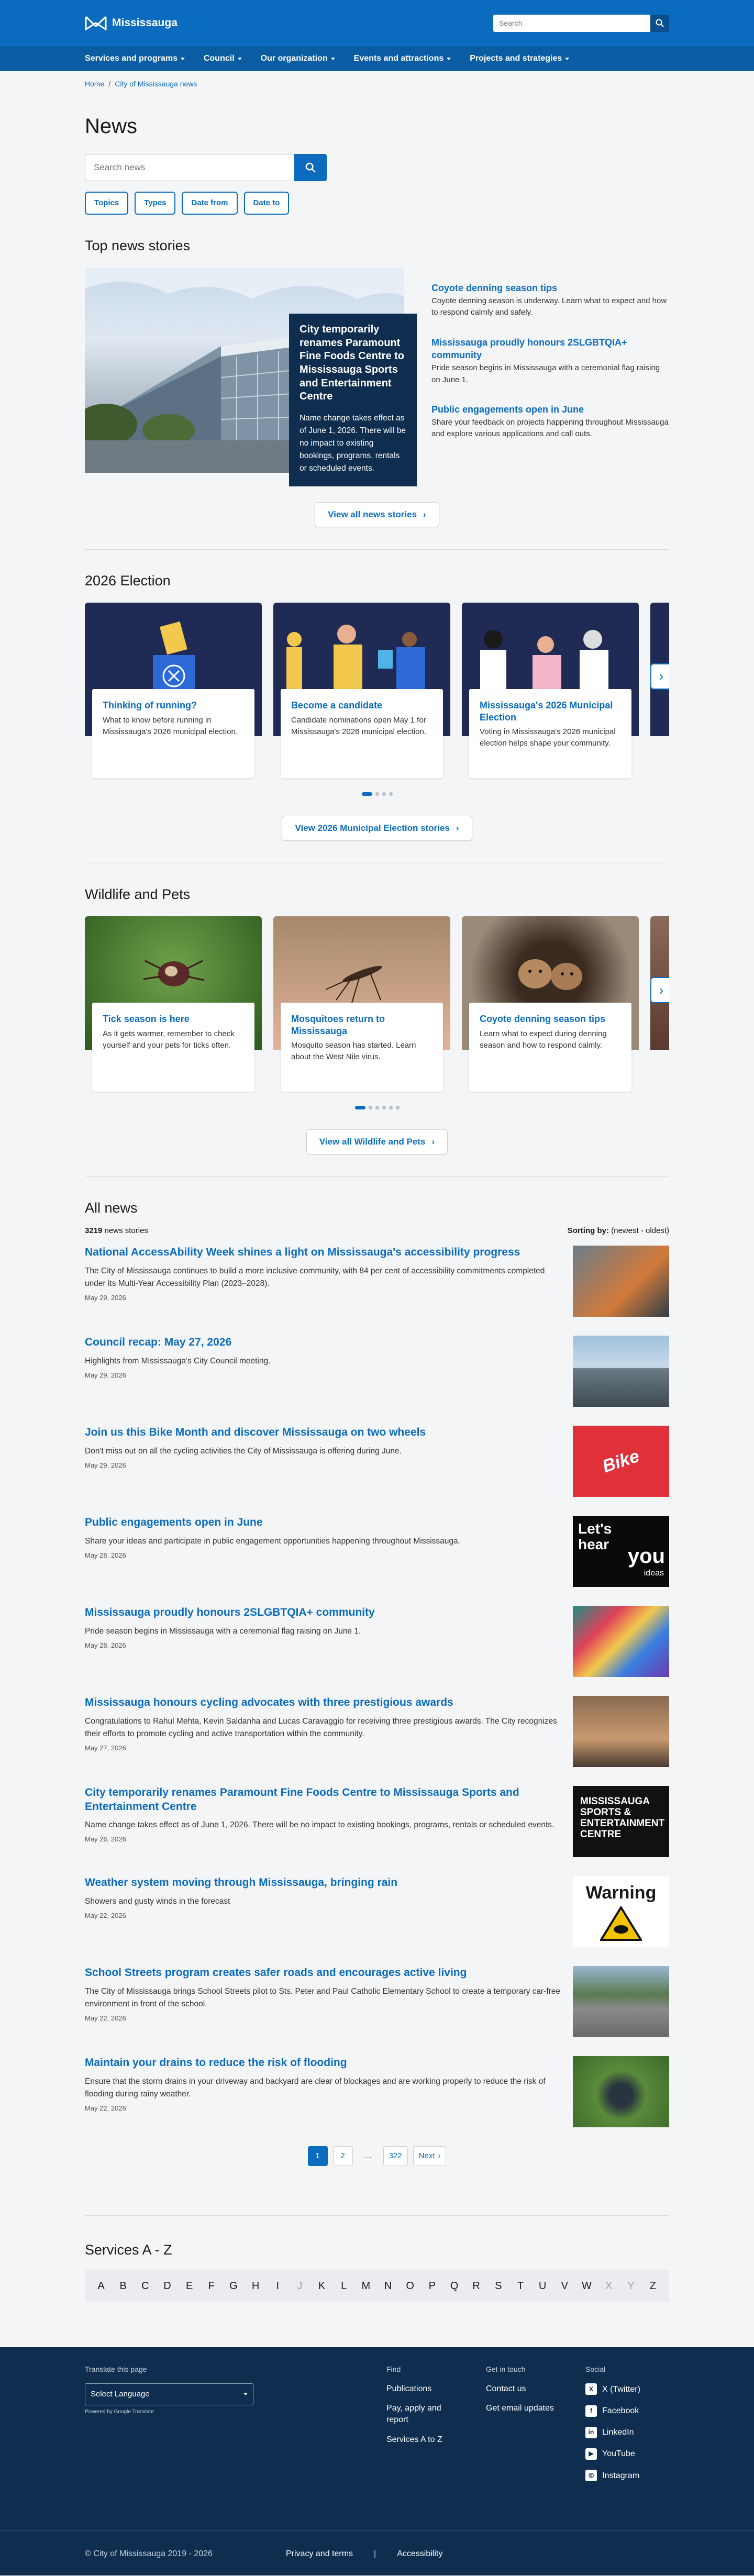 The image size is (754, 2576). What do you see at coordinates (388, 2287) in the screenshot?
I see `az-letter-n: N` at bounding box center [388, 2287].